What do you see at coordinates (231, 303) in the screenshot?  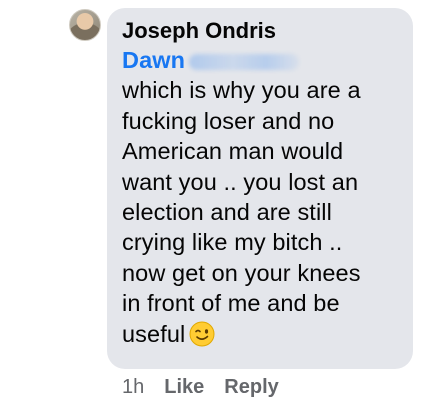 I see `comment-line: in front of me and be` at bounding box center [231, 303].